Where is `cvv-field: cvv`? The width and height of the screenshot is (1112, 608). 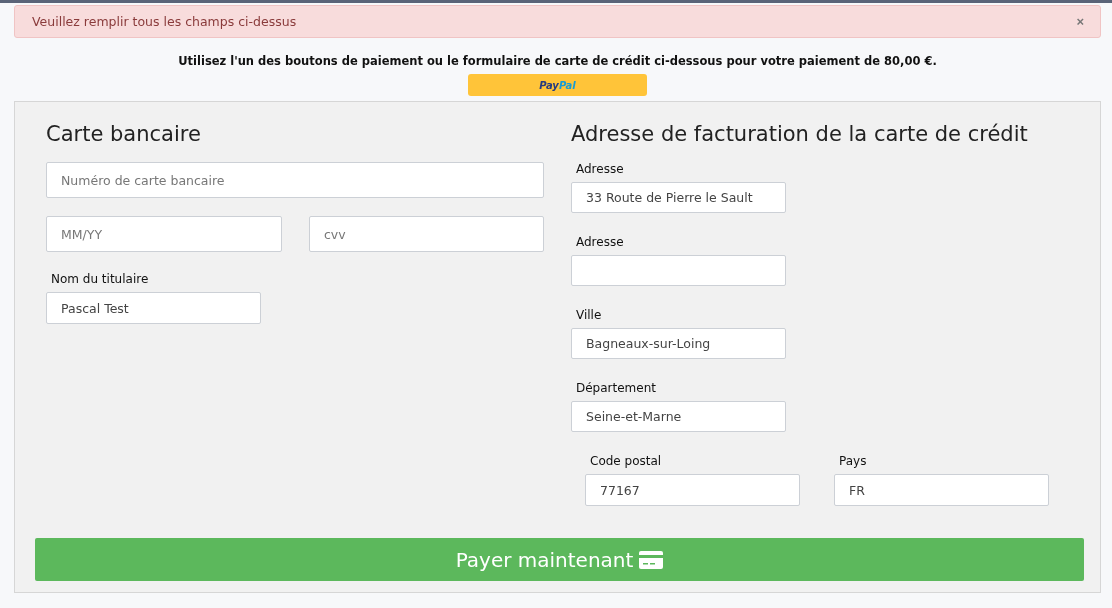 cvv-field: cvv is located at coordinates (426, 234).